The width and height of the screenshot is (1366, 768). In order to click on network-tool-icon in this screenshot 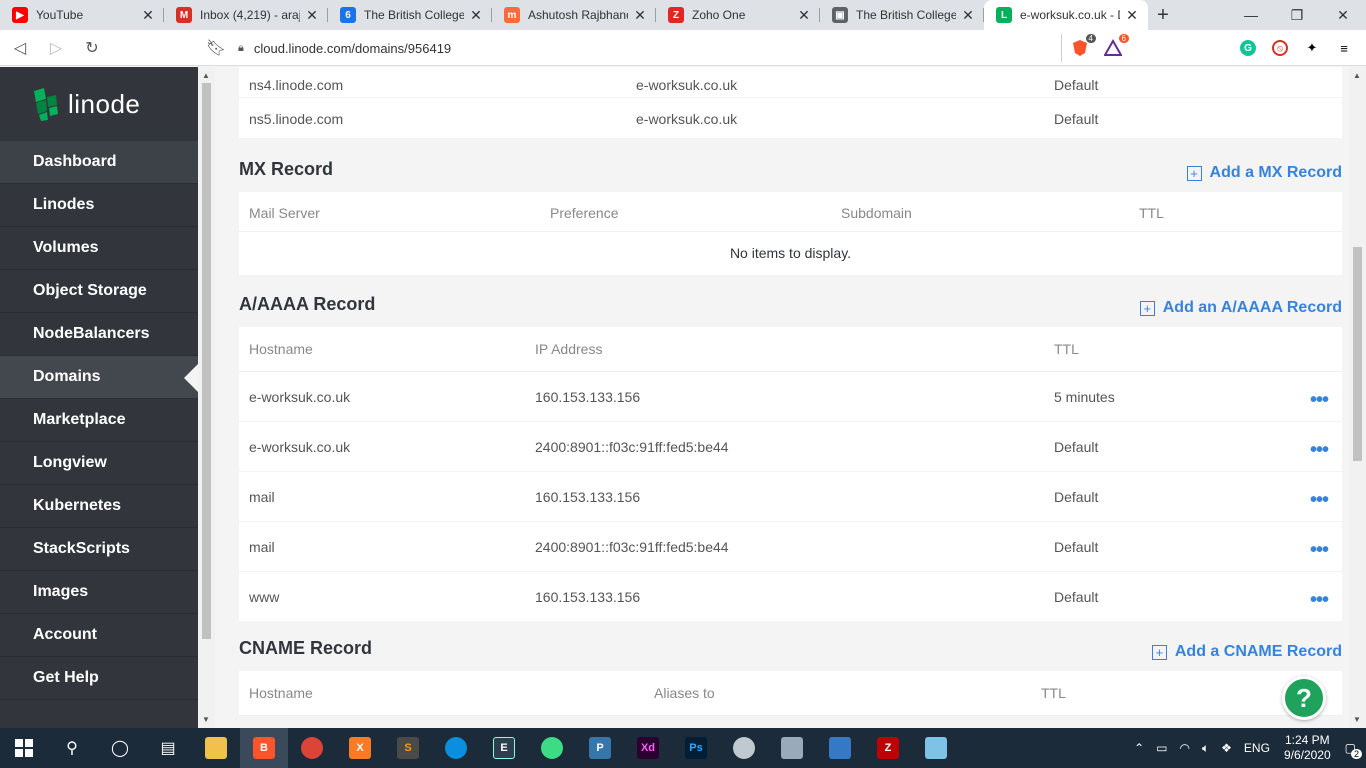, I will do `click(840, 748)`.